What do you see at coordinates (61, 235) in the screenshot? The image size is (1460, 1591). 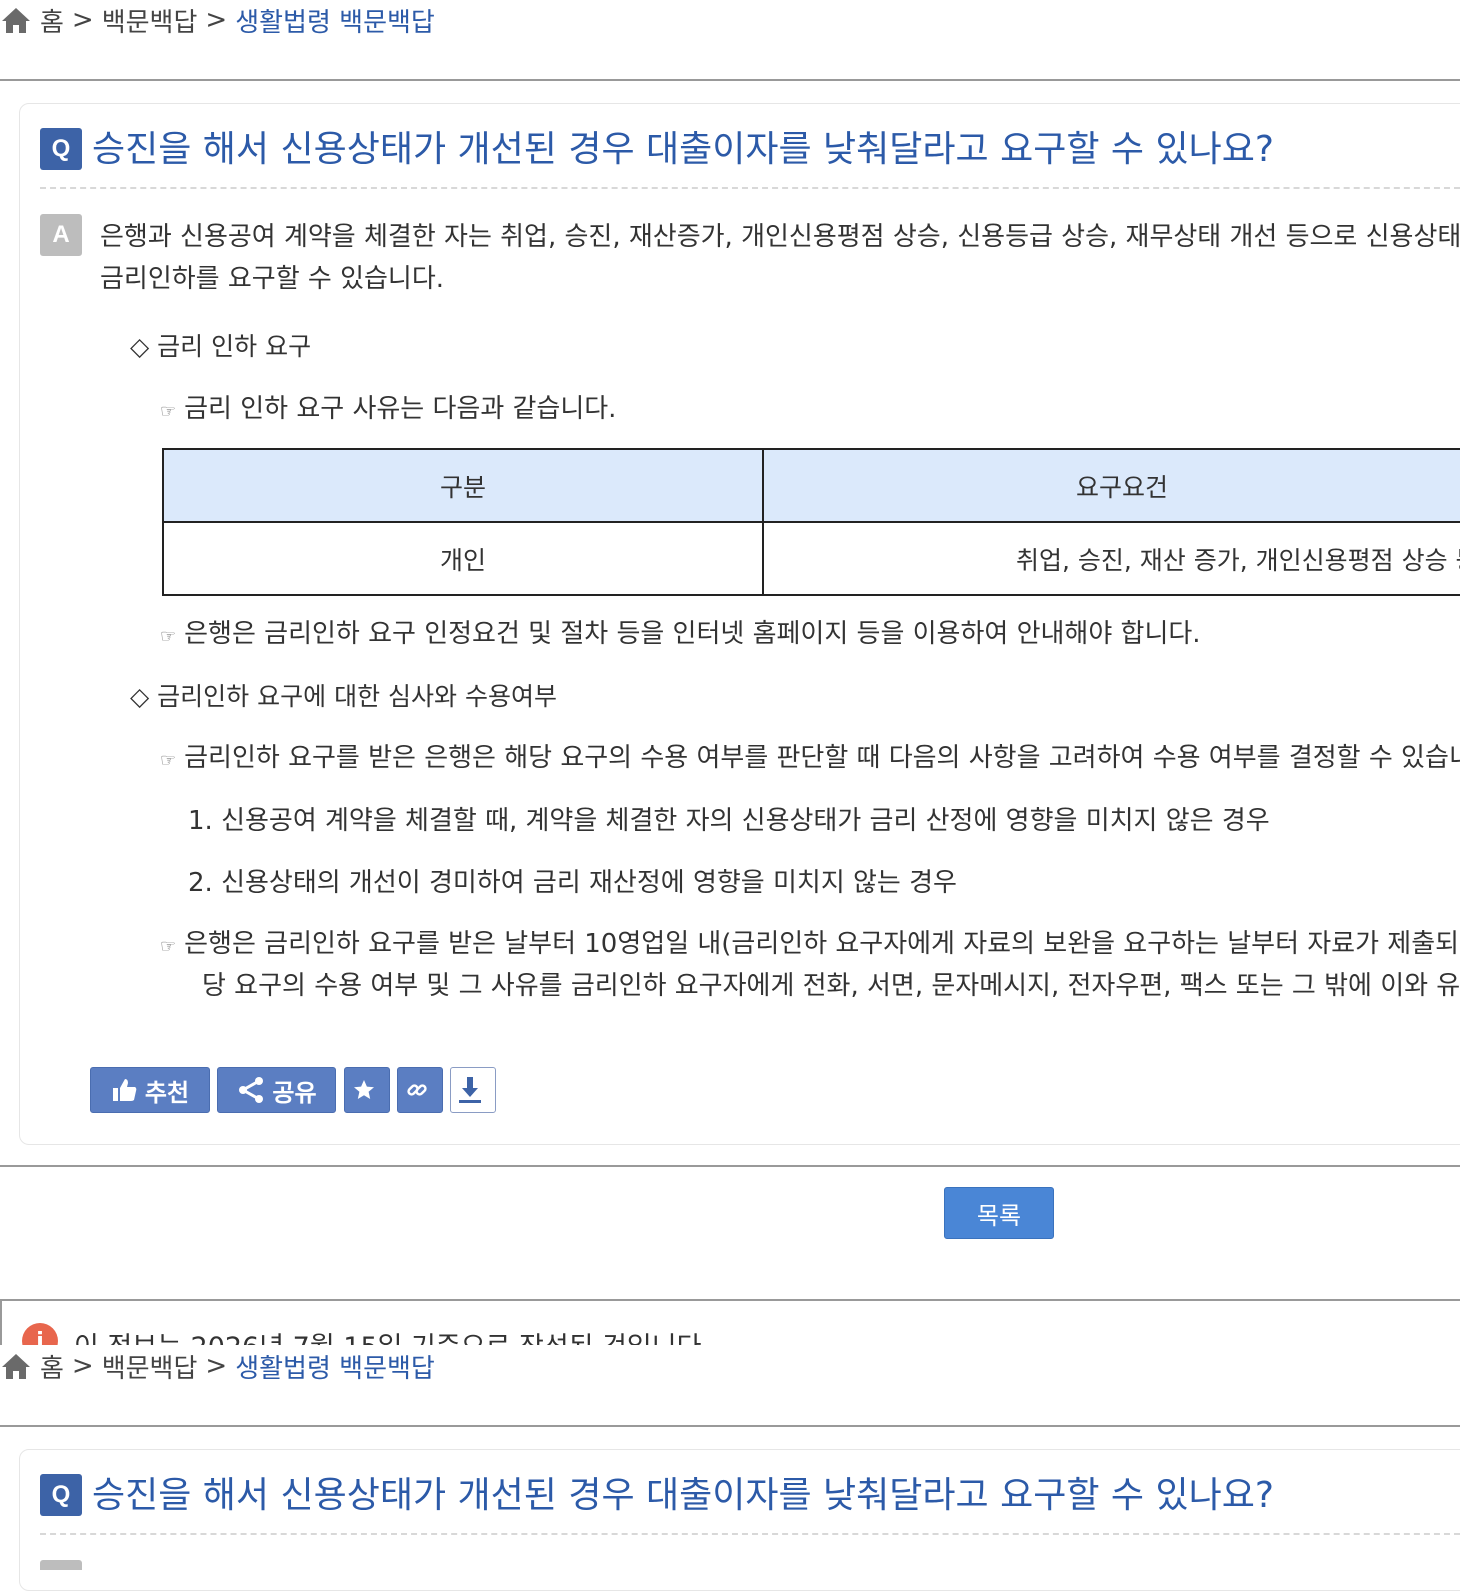 I see `answer-badge: A` at bounding box center [61, 235].